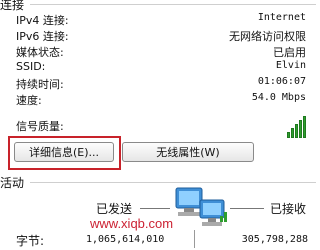 Image resolution: width=320 pixels, height=250 pixels. I want to click on activity-divider, so click(173, 182).